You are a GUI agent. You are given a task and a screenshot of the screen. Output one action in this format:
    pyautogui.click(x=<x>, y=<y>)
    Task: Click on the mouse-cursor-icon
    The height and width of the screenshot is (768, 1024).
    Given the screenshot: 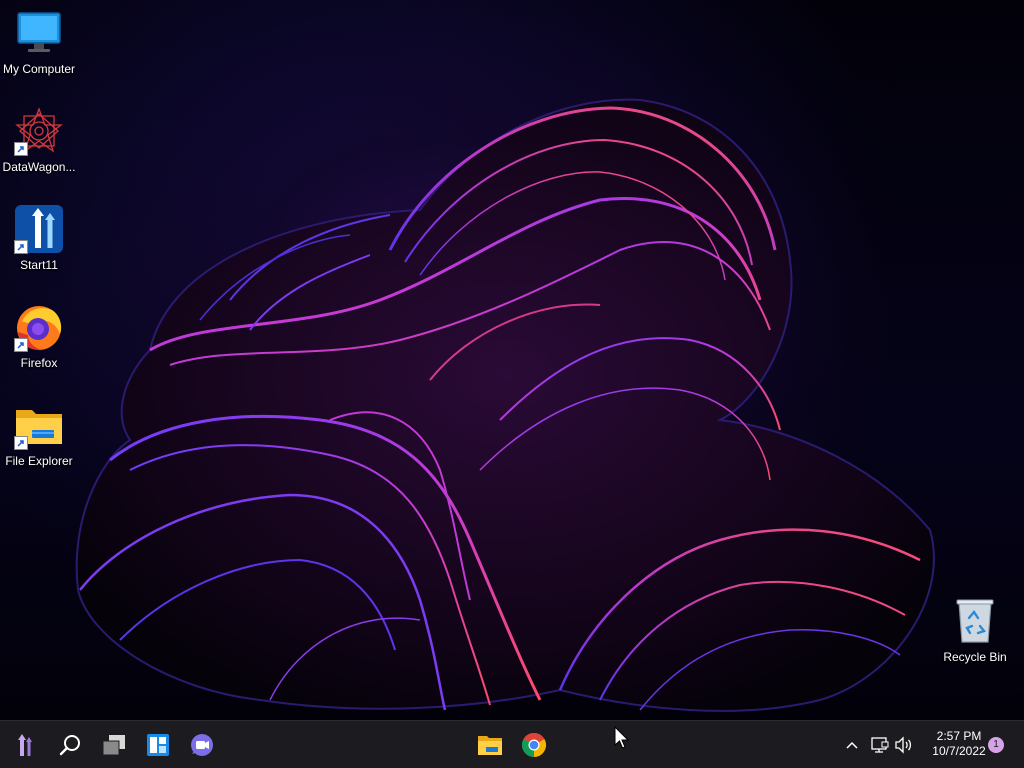 What is the action you would take?
    pyautogui.click(x=622, y=737)
    